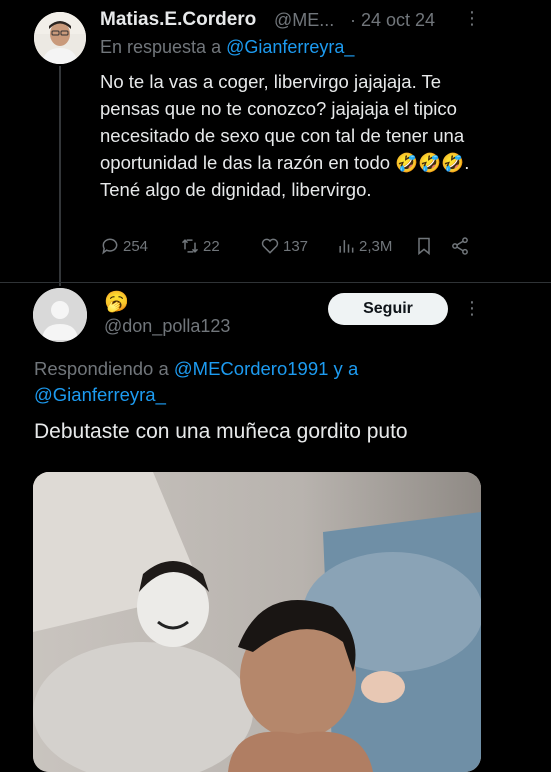  What do you see at coordinates (163, 47) in the screenshot?
I see `reply-prefix: En respuesta a` at bounding box center [163, 47].